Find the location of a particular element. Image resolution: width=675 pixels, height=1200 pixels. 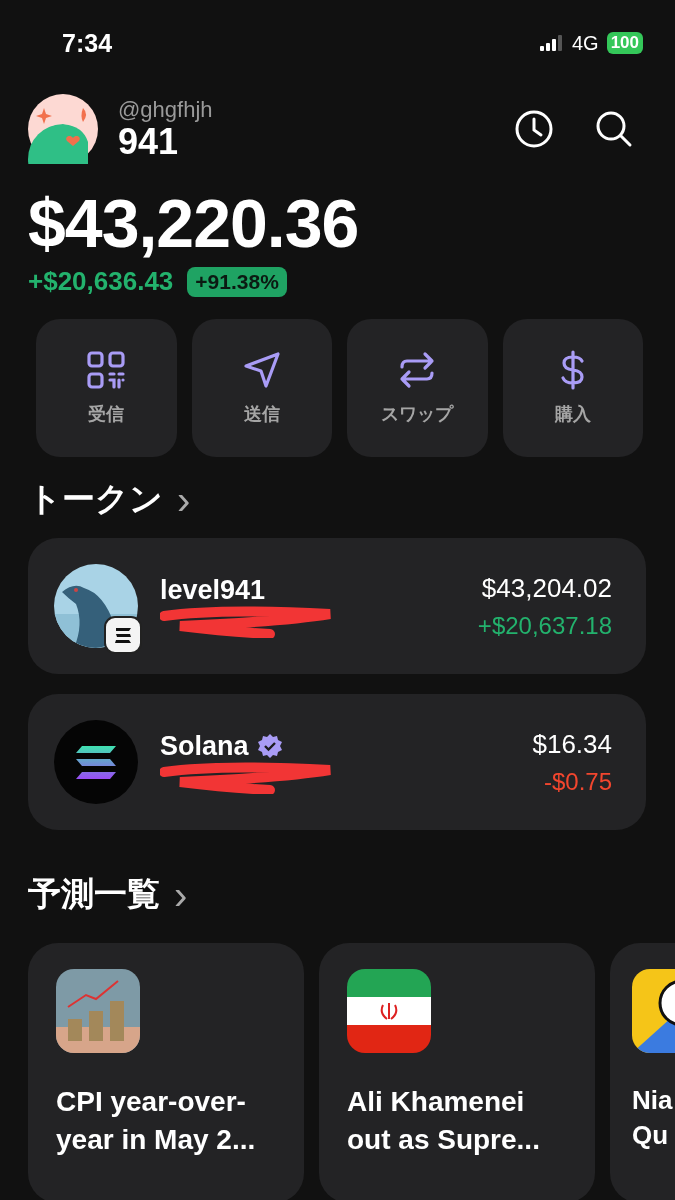

search-icon is located at coordinates (614, 129).